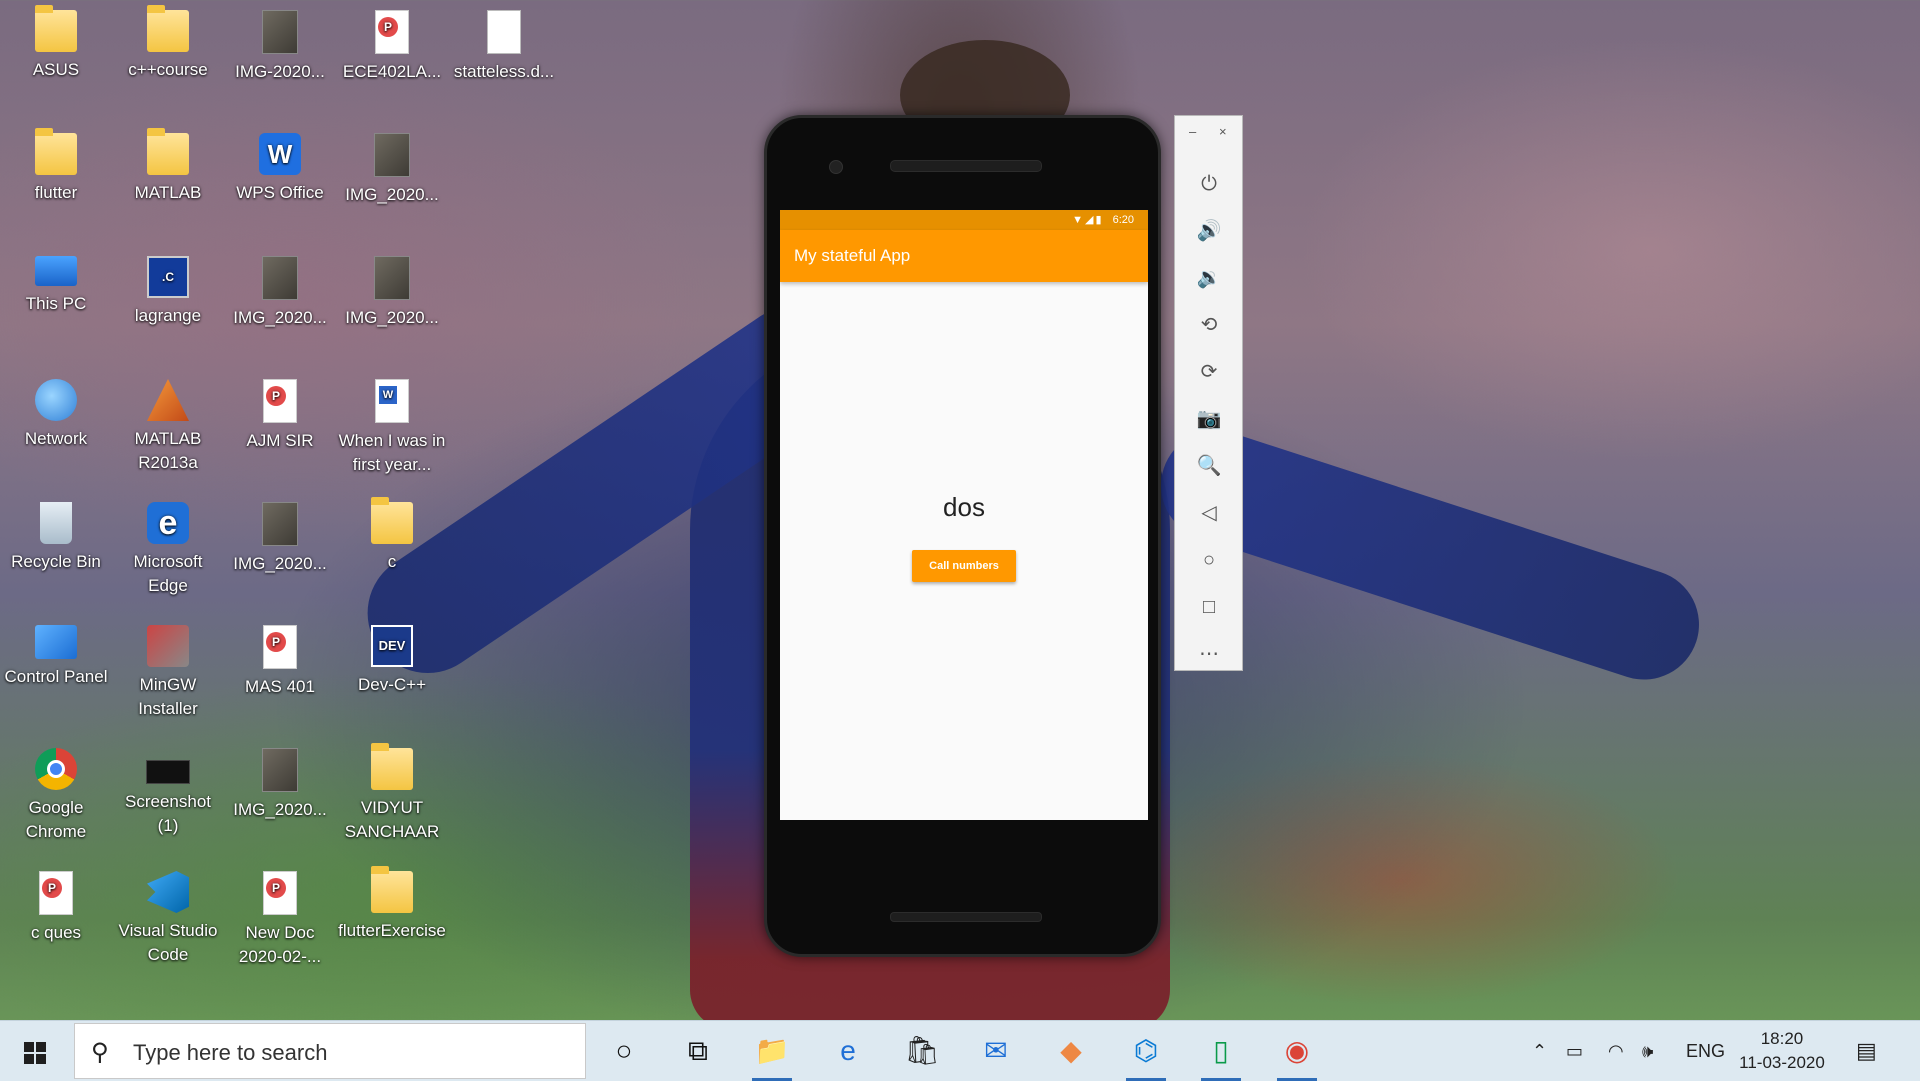 The height and width of the screenshot is (1081, 1920). I want to click on desktop-icon: MATLAB, so click(168, 166).